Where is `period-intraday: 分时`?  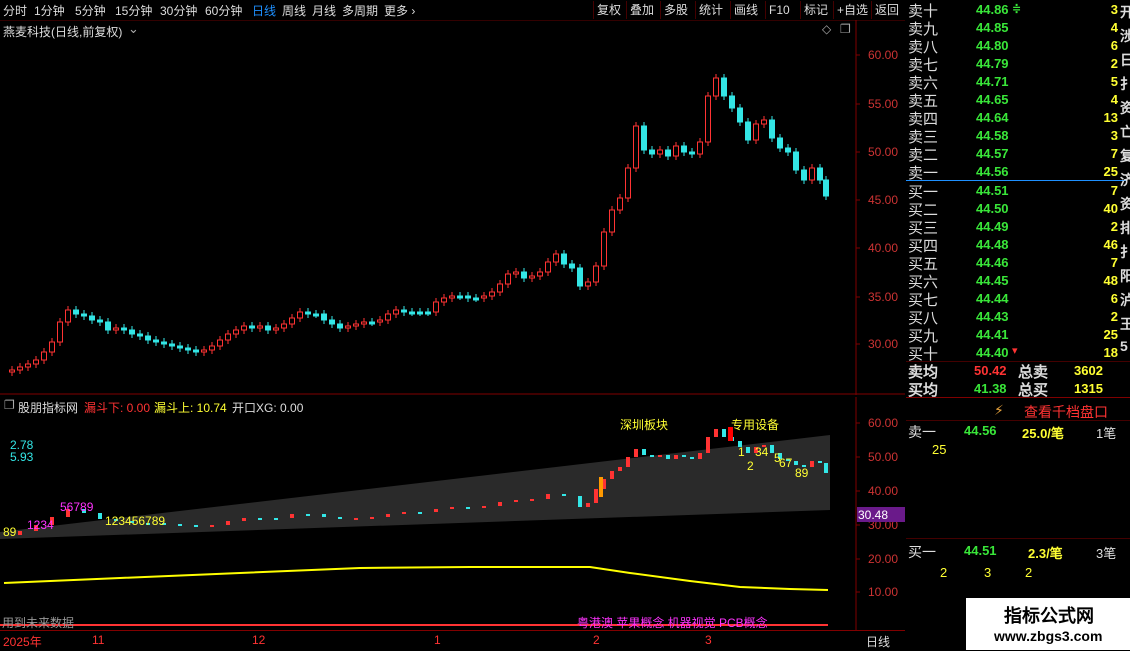 period-intraday: 分时 is located at coordinates (15, 10).